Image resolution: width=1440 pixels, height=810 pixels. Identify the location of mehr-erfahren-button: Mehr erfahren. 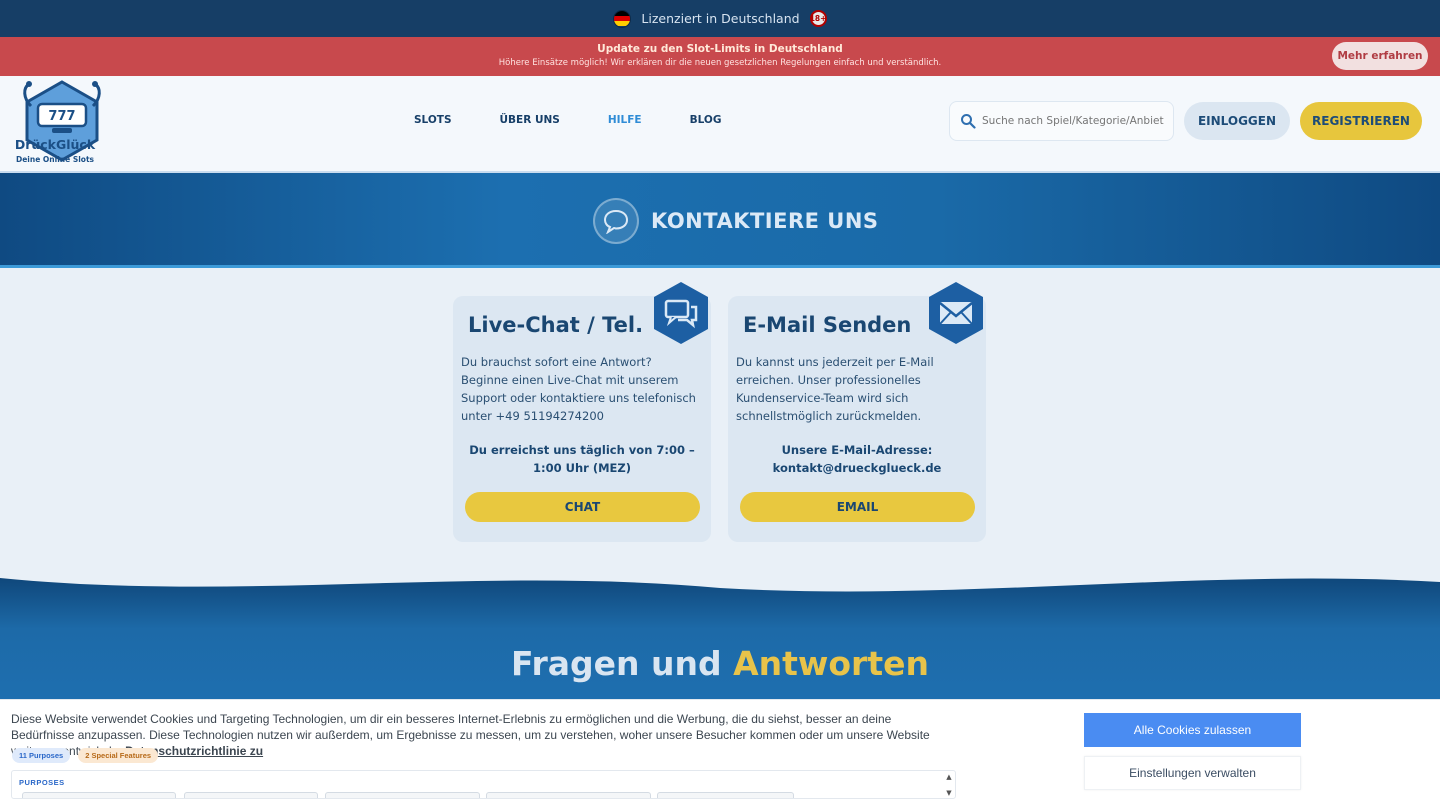
(1380, 56).